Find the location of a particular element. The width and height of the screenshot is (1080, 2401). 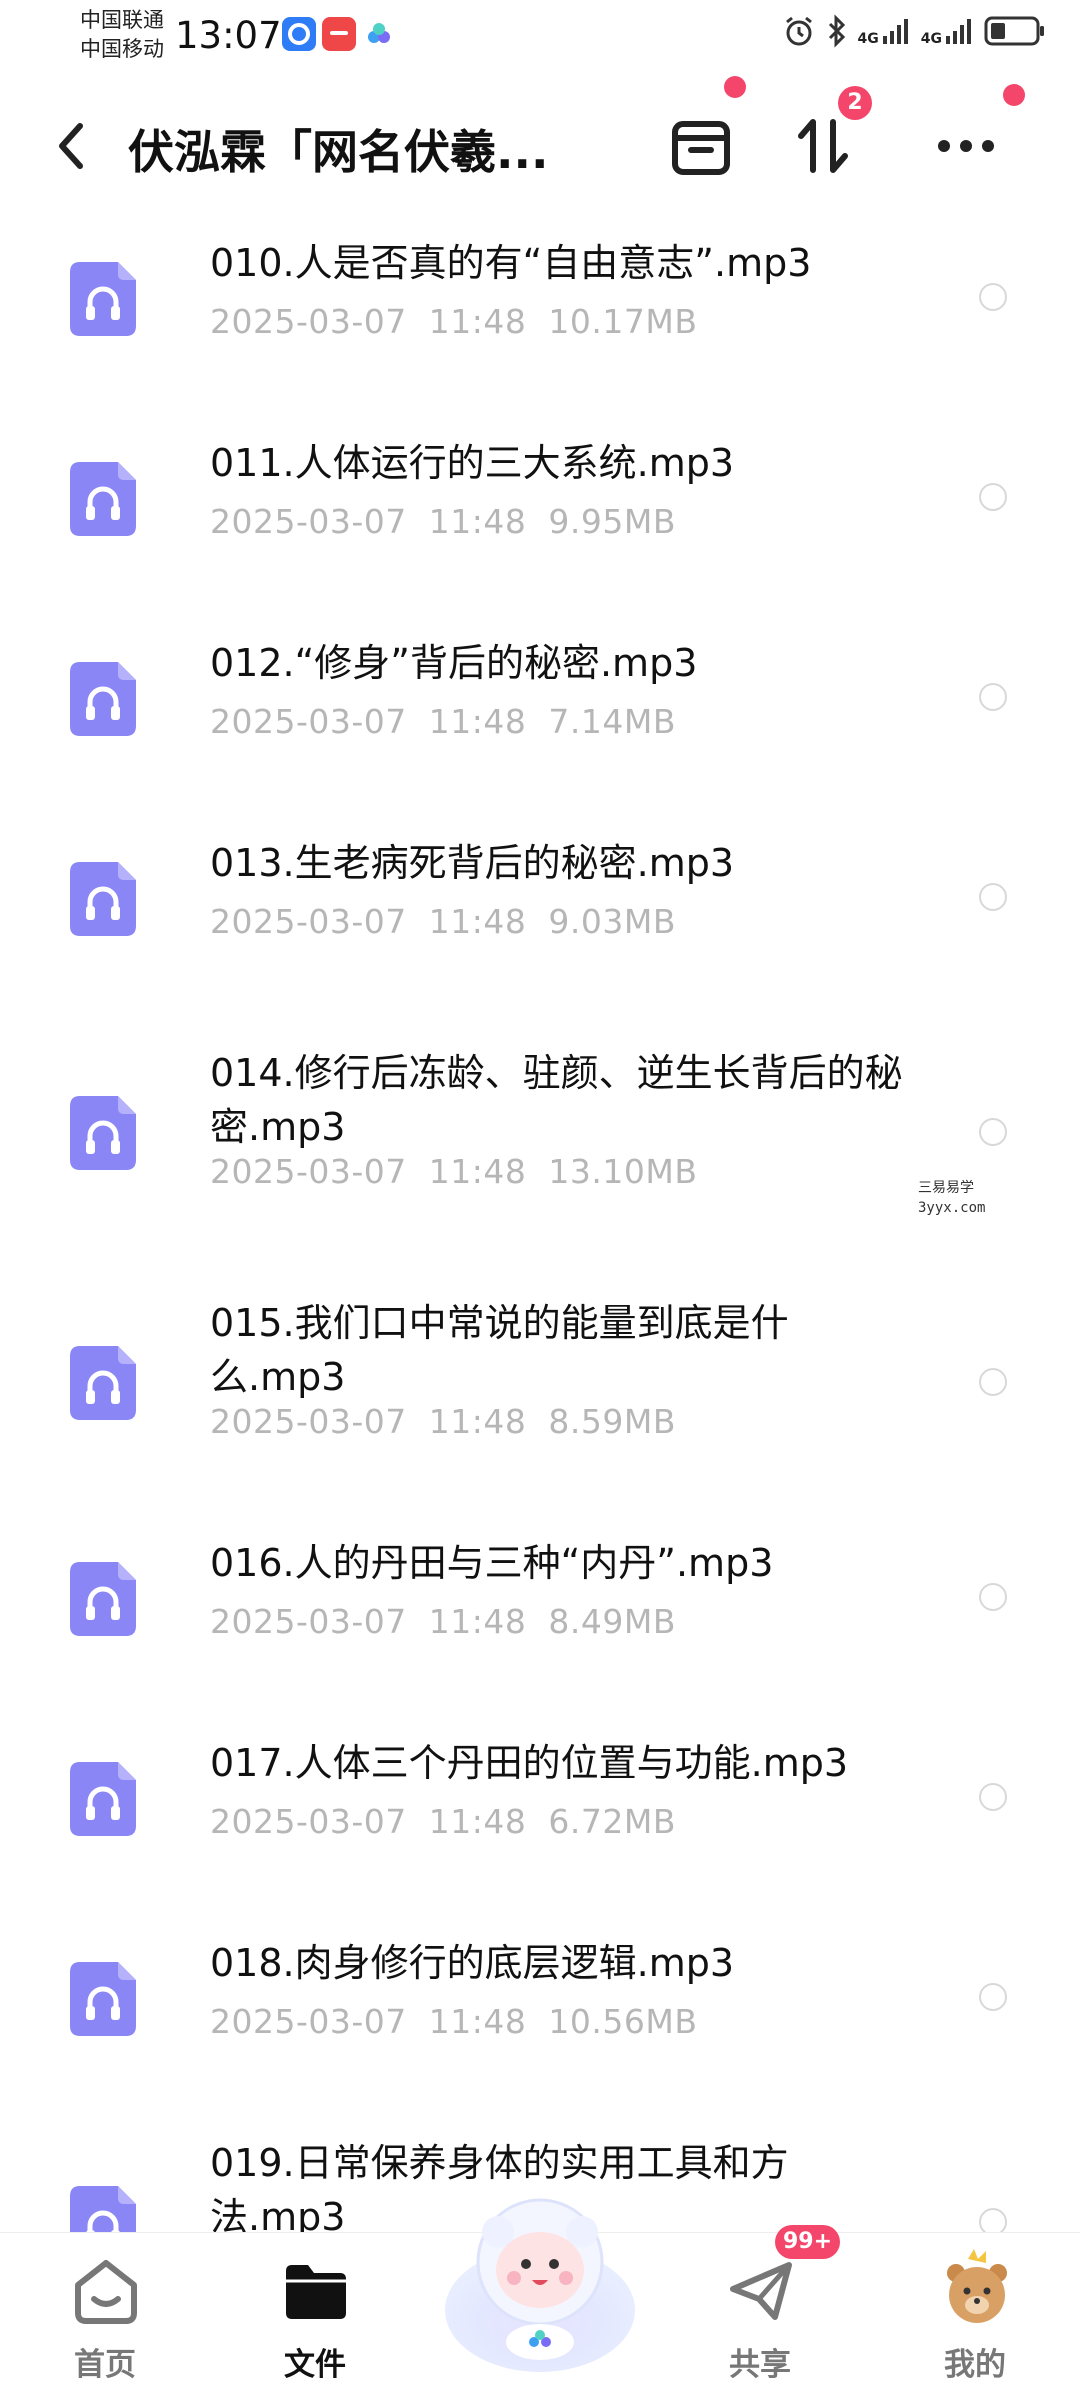

network-type-2: 4G is located at coordinates (931, 39).